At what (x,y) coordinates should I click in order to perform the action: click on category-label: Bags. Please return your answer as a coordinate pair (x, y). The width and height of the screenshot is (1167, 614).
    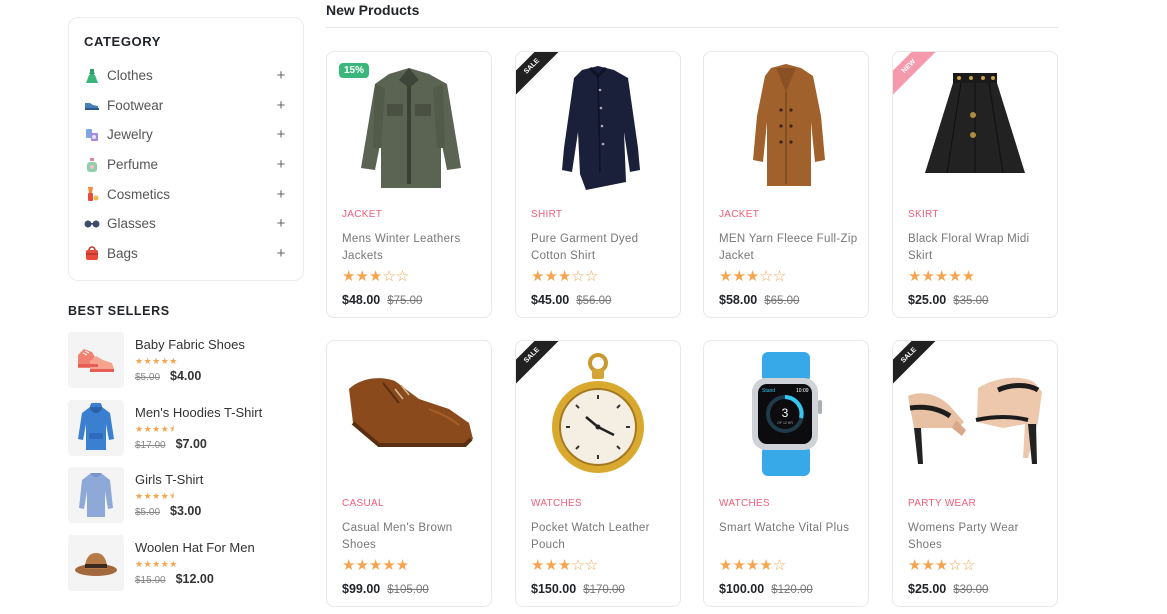
    Looking at the image, I should click on (122, 253).